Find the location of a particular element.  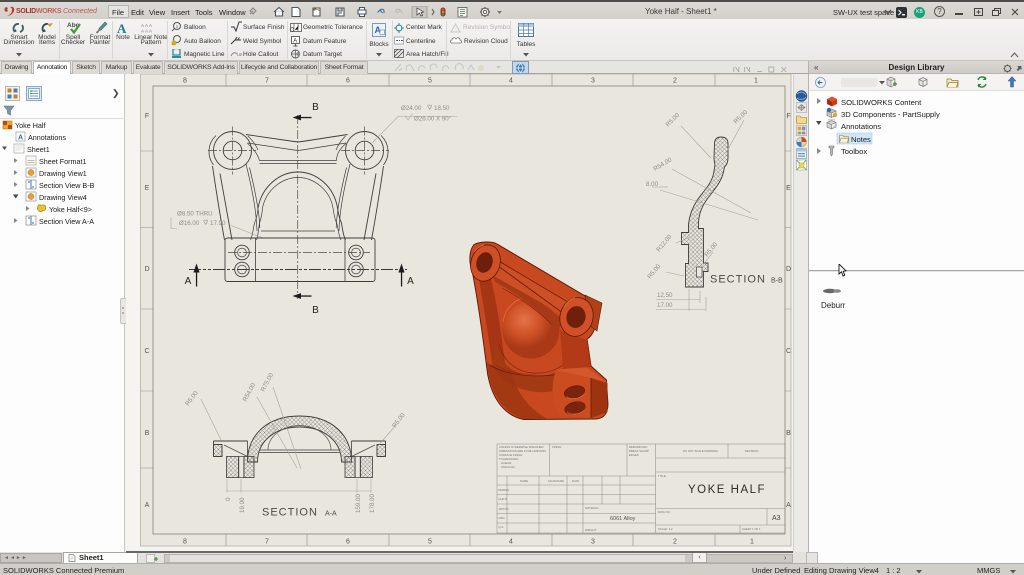

svg-text: uø is located at coordinates (239, 55).